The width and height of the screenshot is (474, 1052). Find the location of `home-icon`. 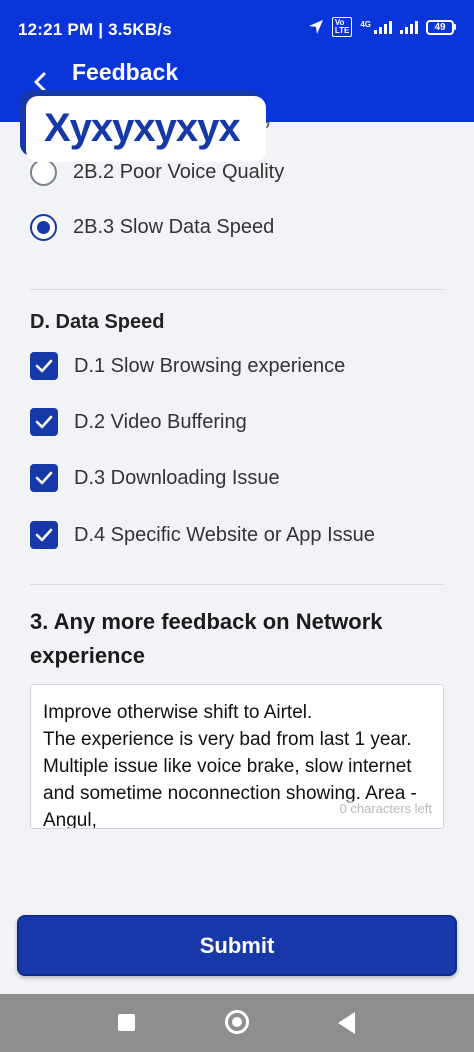

home-icon is located at coordinates (237, 1022).